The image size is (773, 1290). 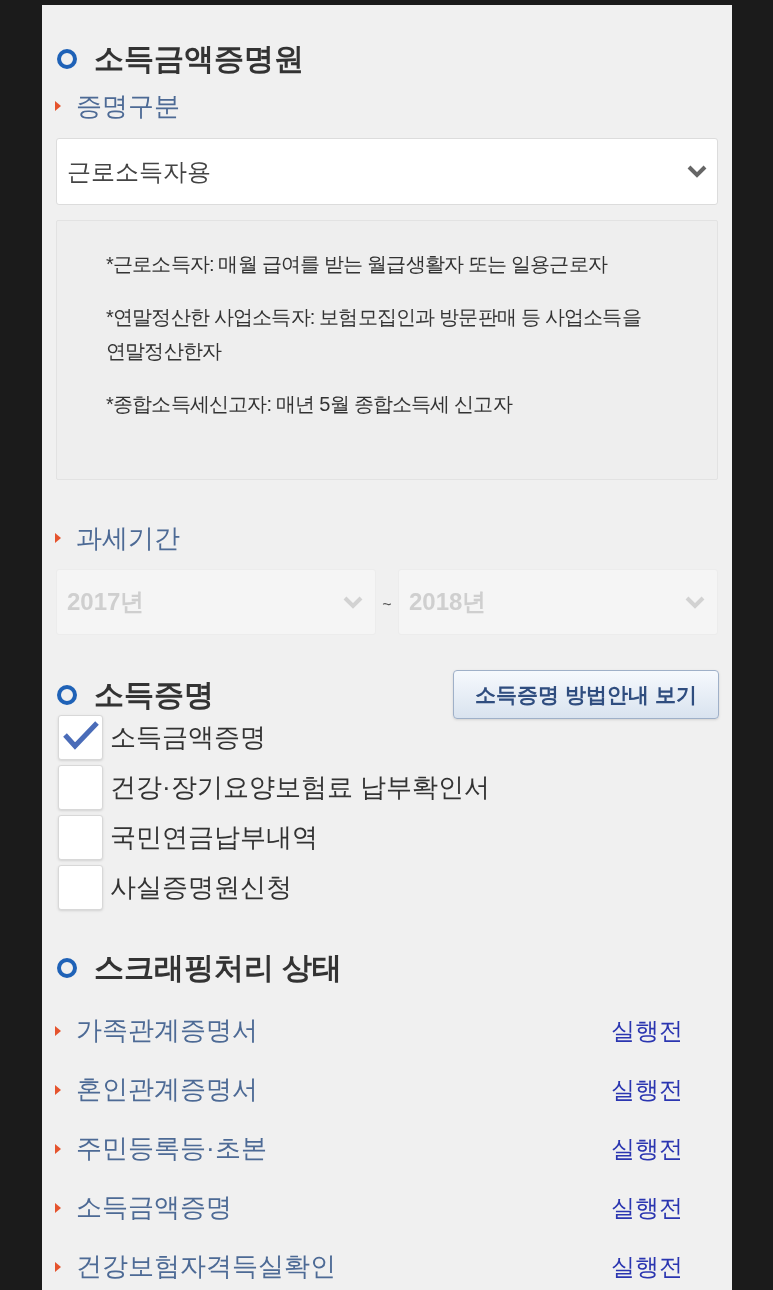 I want to click on section-heading: 소득증명, so click(x=154, y=694).